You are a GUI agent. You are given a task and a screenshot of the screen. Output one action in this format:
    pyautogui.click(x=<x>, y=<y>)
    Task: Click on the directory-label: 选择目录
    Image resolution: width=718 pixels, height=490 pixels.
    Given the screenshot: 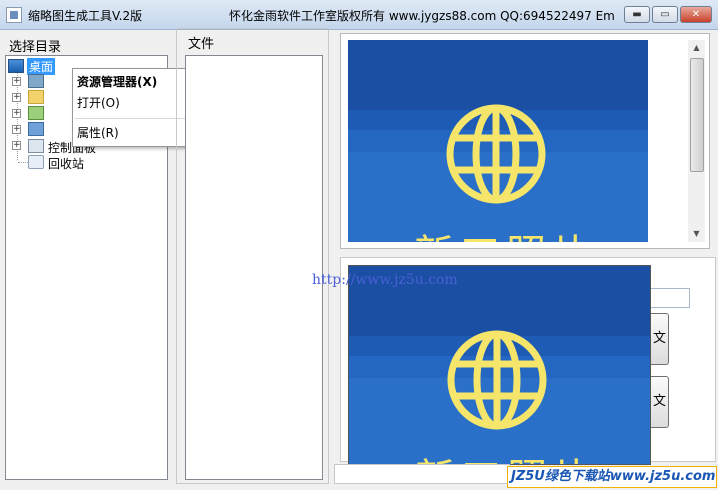 What is the action you would take?
    pyautogui.click(x=35, y=47)
    